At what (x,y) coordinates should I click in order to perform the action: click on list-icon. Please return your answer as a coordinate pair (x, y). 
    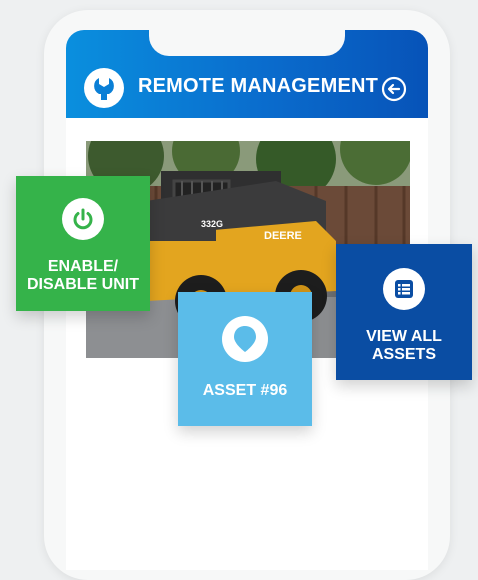
    Looking at the image, I should click on (404, 289).